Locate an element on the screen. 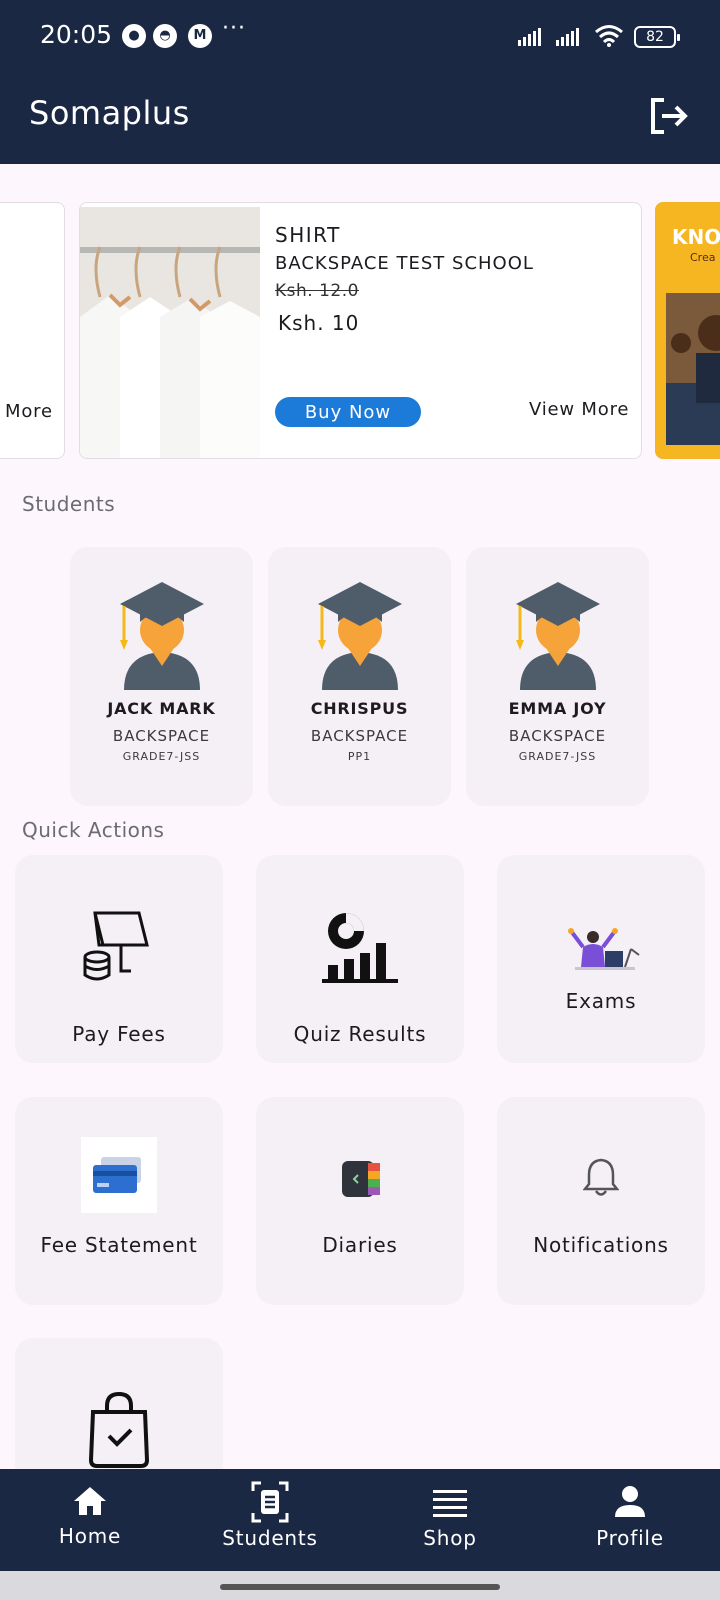 Image resolution: width=720 pixels, height=1600 pixels. student-card: CHRISPUS BACKSPACE PP1 is located at coordinates (359, 676).